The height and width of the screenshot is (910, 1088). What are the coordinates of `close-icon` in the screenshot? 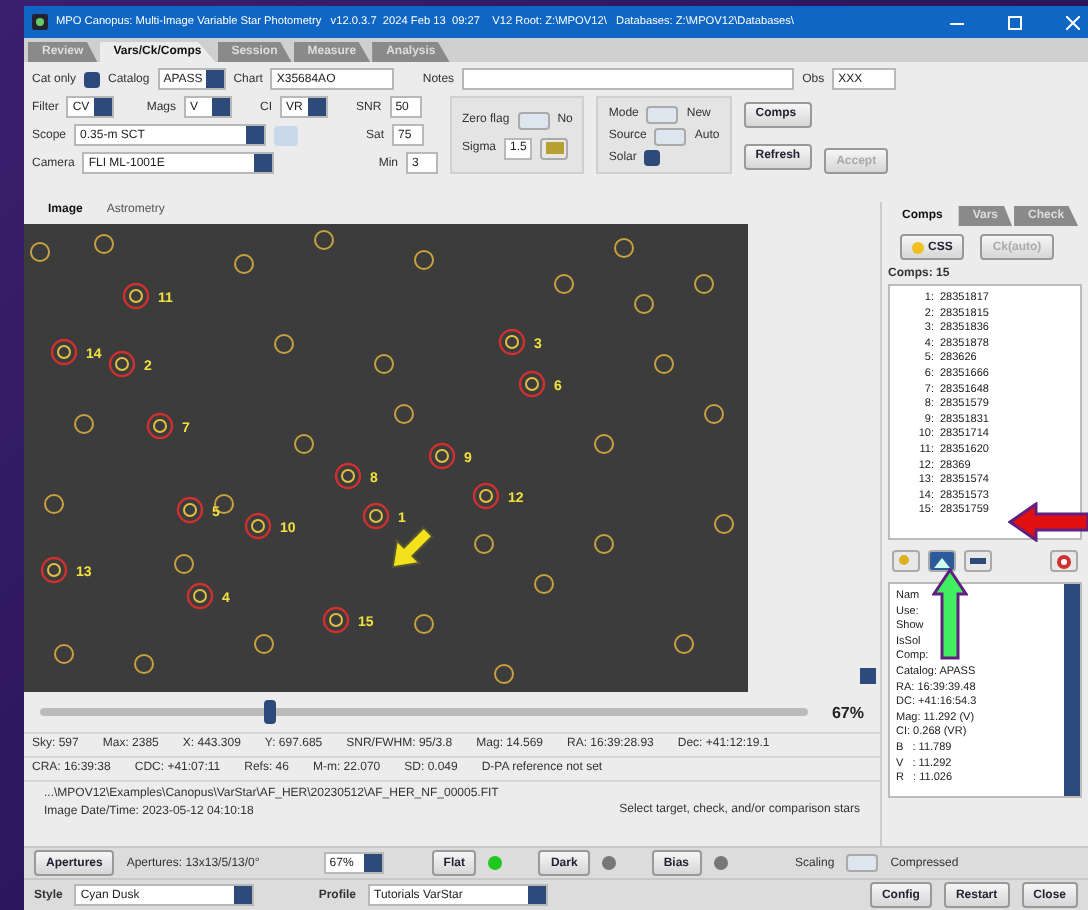 It's located at (1073, 22).